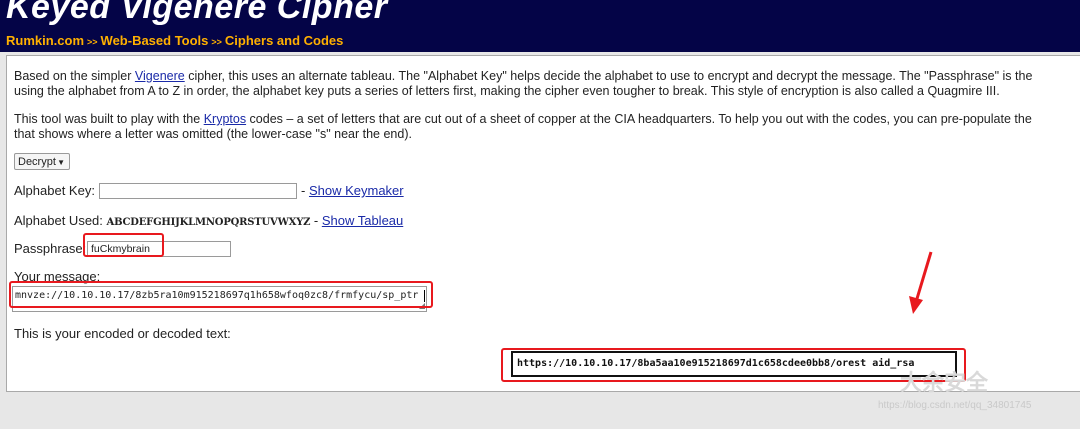  What do you see at coordinates (50, 248) in the screenshot?
I see `passphrase-label: Passphrase:` at bounding box center [50, 248].